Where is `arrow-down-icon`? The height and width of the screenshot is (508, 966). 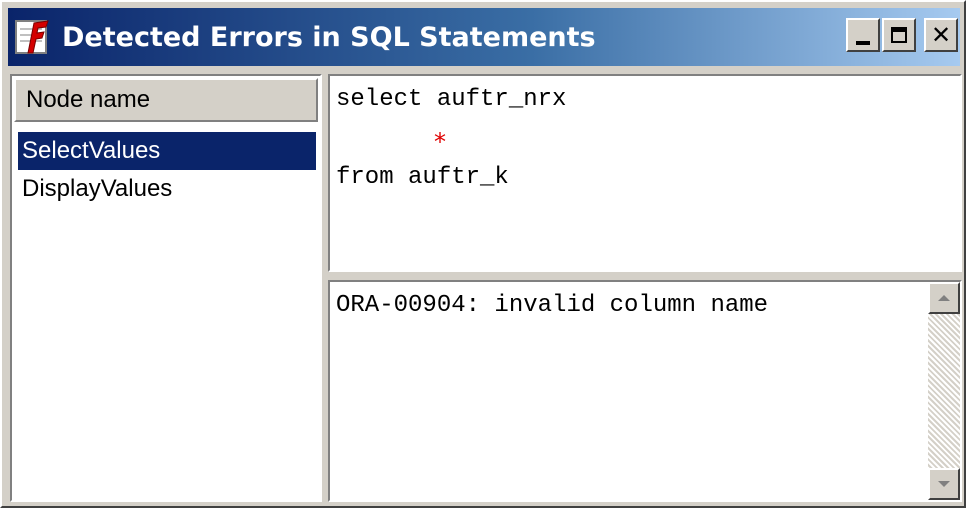
arrow-down-icon is located at coordinates (944, 484).